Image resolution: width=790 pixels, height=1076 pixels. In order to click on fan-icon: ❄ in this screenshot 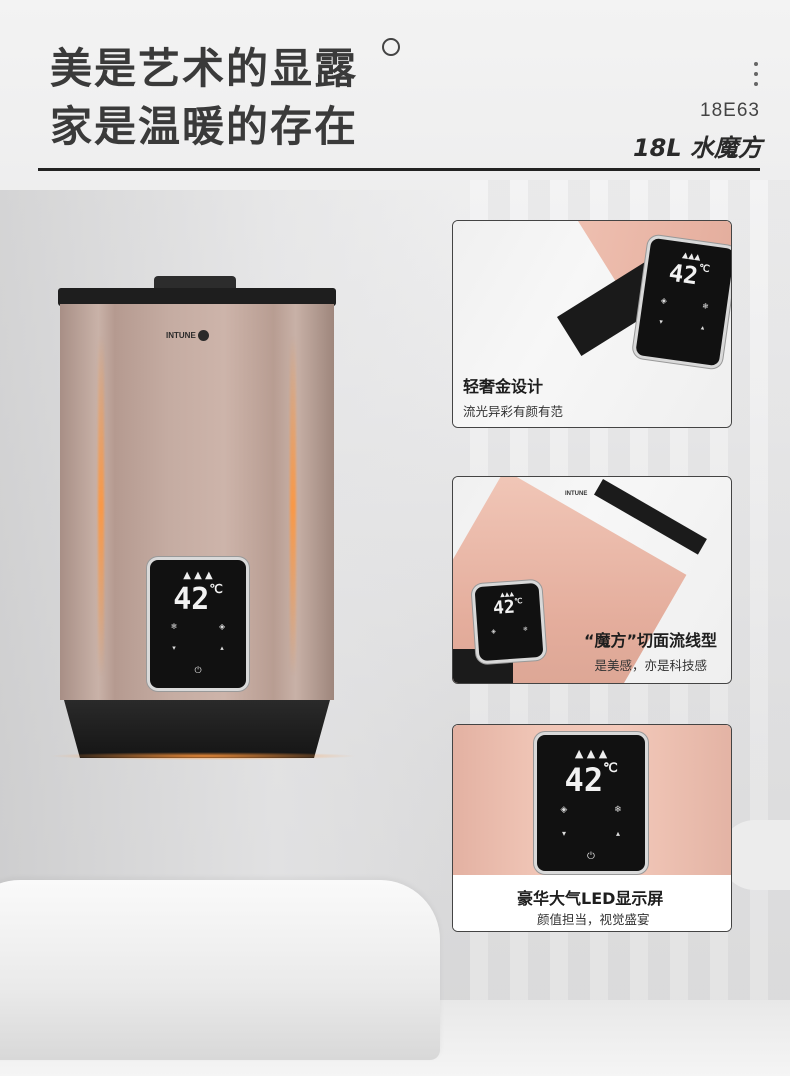, I will do `click(174, 626)`.